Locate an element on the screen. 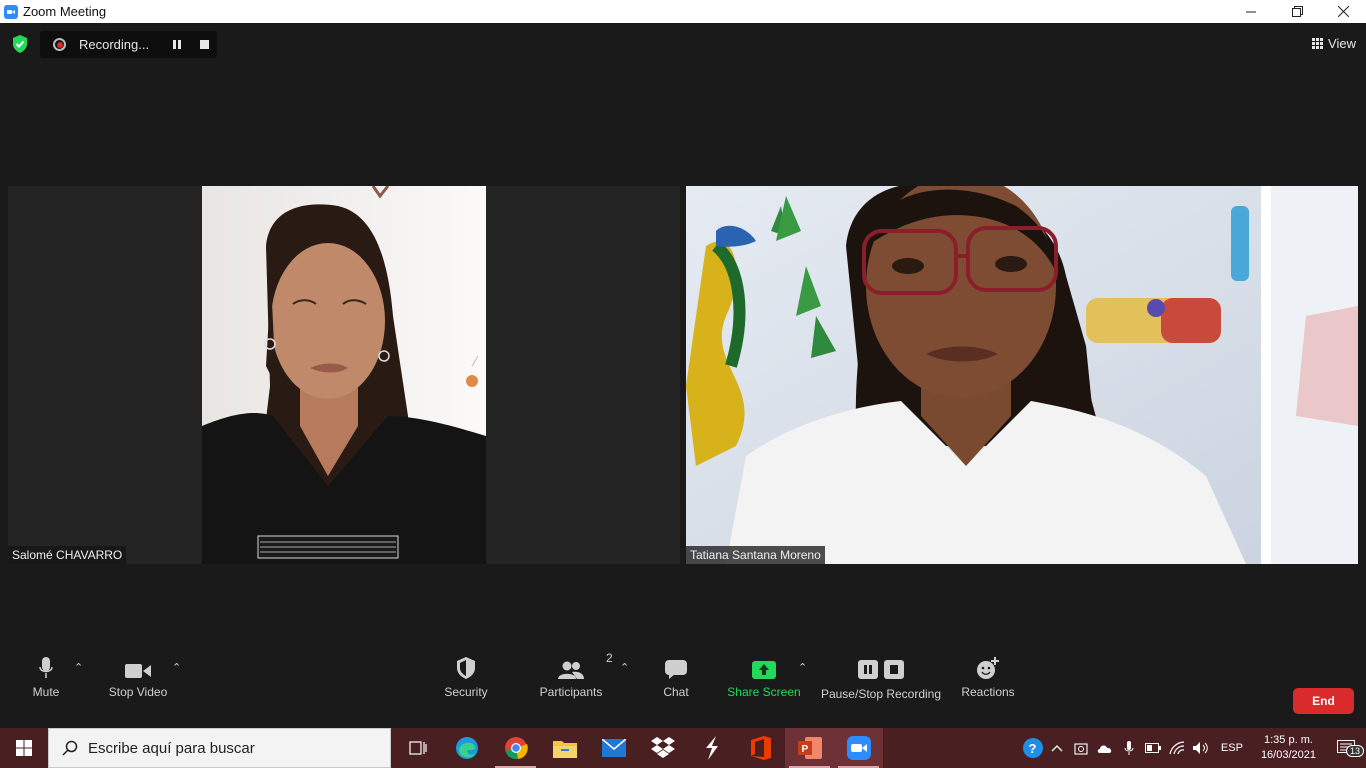 The image size is (1366, 768). microphone-icon is located at coordinates (46, 667).